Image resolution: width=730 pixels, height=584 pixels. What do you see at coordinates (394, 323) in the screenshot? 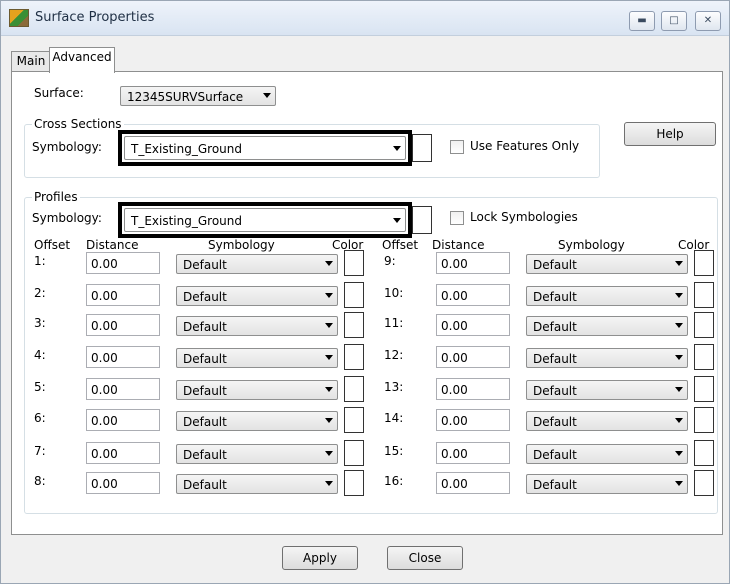
I see `offset-number: 11:` at bounding box center [394, 323].